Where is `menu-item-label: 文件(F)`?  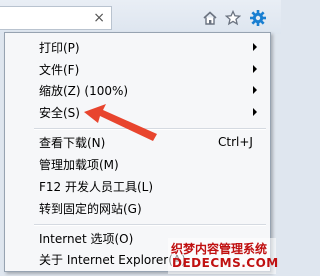 menu-item-label: 文件(F) is located at coordinates (59, 69).